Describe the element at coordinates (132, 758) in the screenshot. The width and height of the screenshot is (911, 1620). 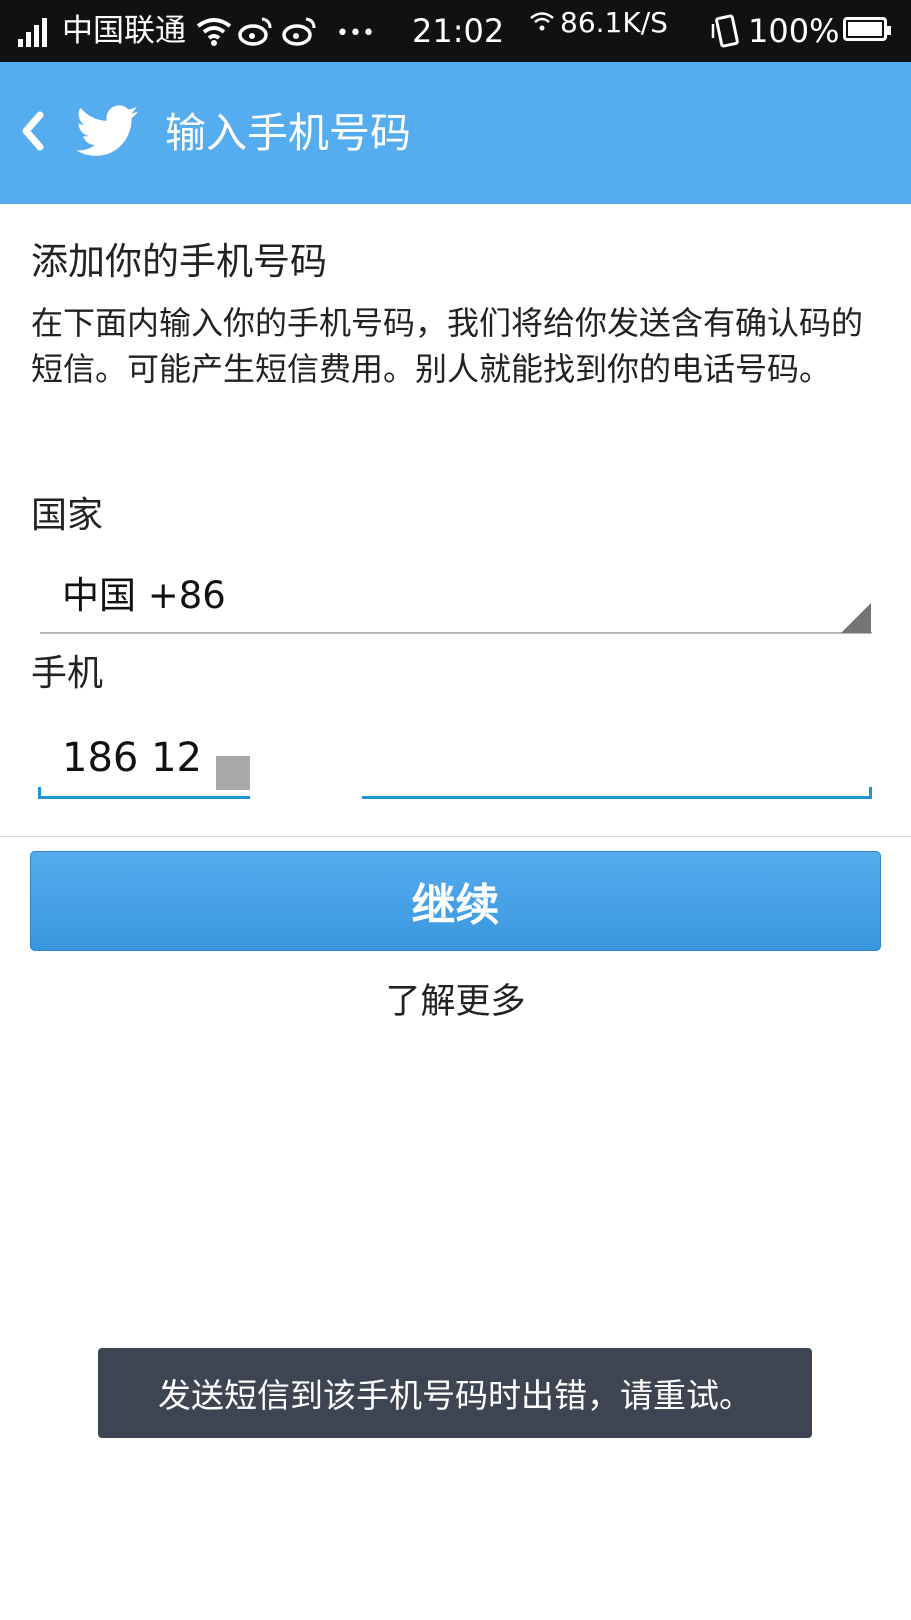
I see `phone-value: 186 12` at that location.